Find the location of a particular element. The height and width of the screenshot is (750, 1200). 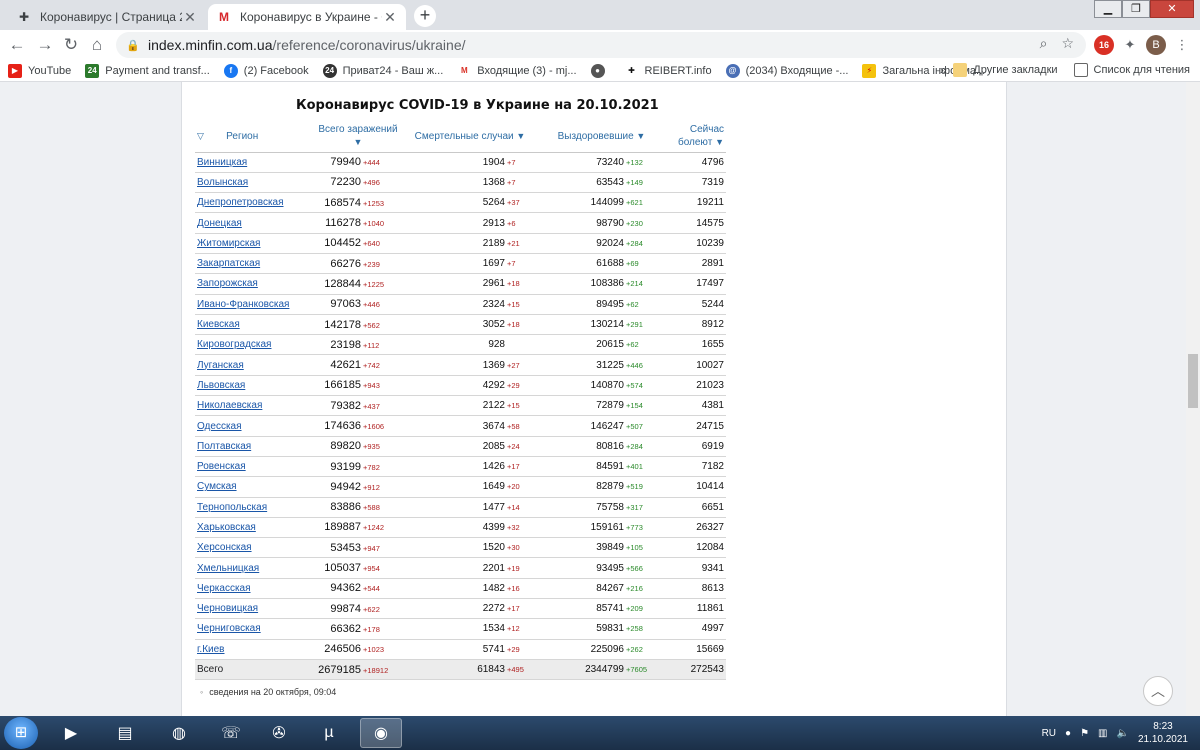

media-player-icon: ▶ is located at coordinates (71, 733).